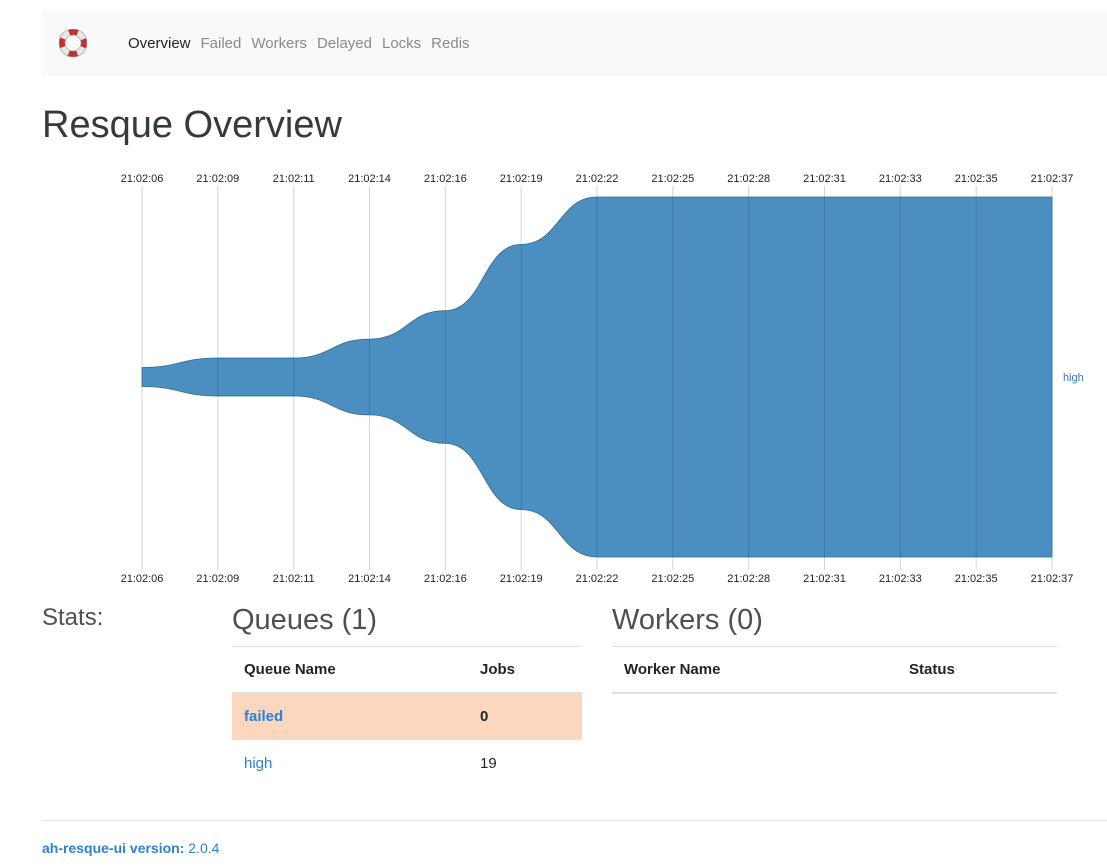 This screenshot has height=866, width=1107. Describe the element at coordinates (521, 179) in the screenshot. I see `x-tick-label-top: 21:02:19` at that location.